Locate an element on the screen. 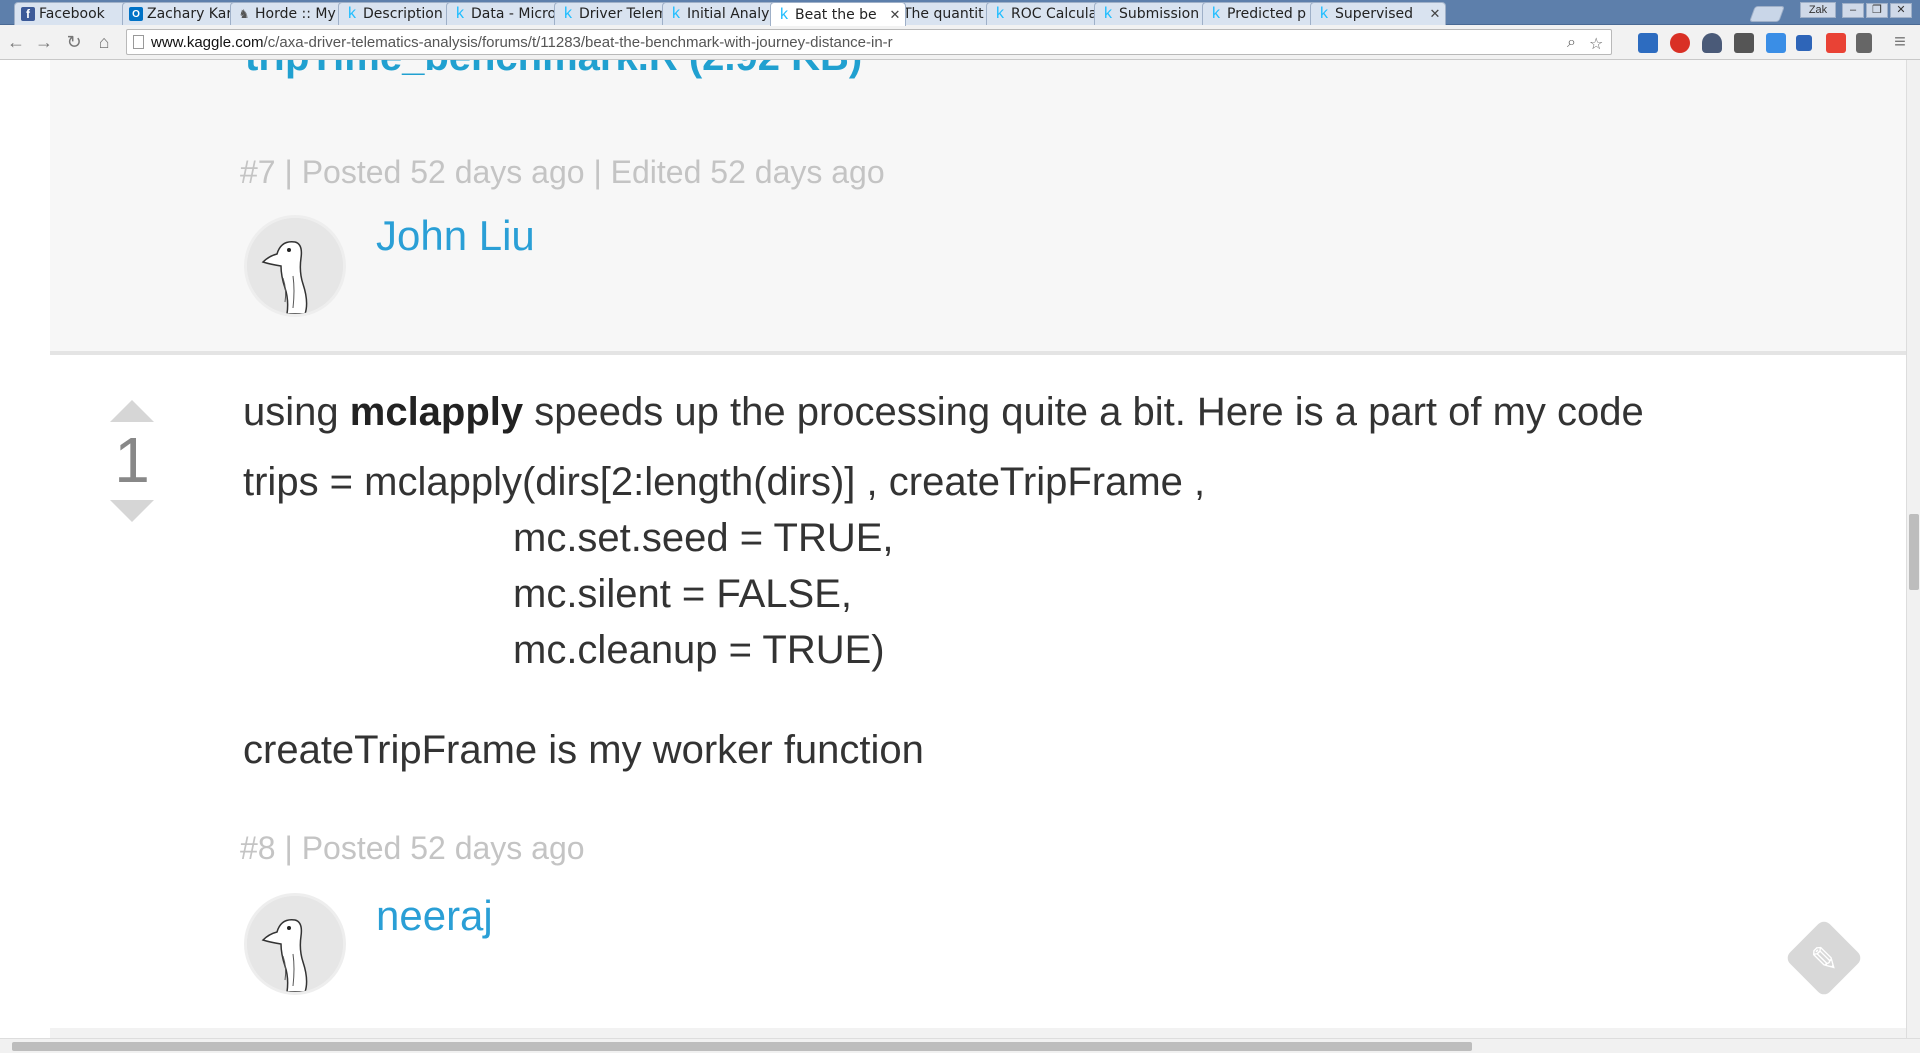 This screenshot has width=1920, height=1053. author-name: John Liu is located at coordinates (455, 236).